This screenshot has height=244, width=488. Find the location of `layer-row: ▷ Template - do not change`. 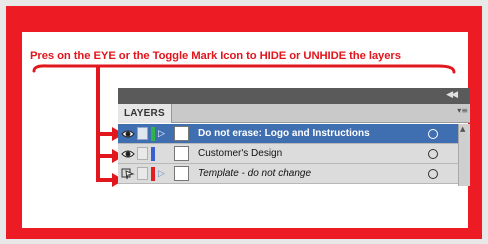

layer-row: ▷ Template - do not change is located at coordinates (288, 174).